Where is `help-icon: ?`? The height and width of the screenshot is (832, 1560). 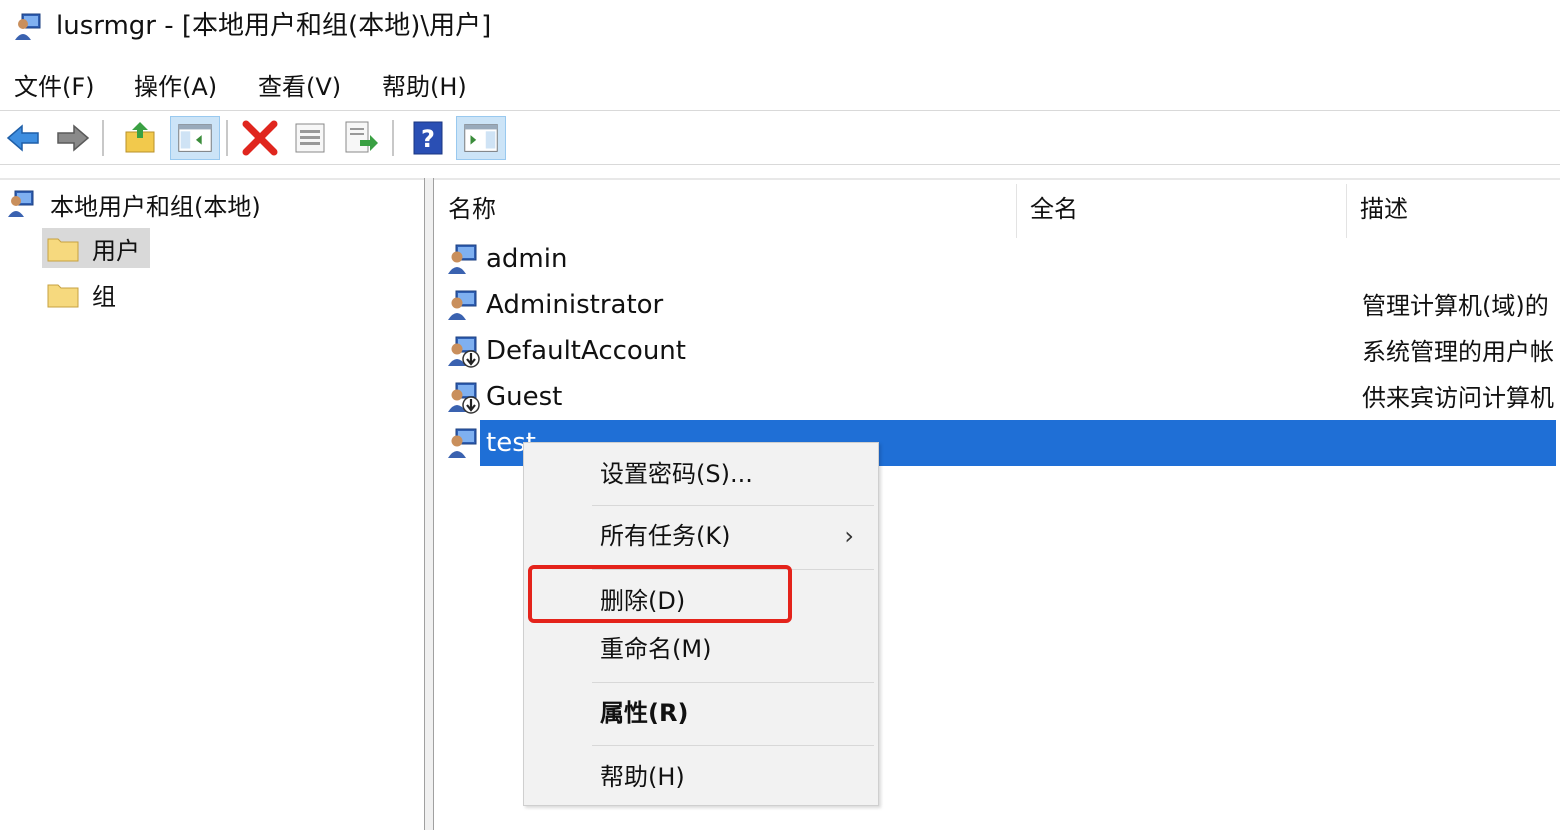
help-icon: ? is located at coordinates (428, 138).